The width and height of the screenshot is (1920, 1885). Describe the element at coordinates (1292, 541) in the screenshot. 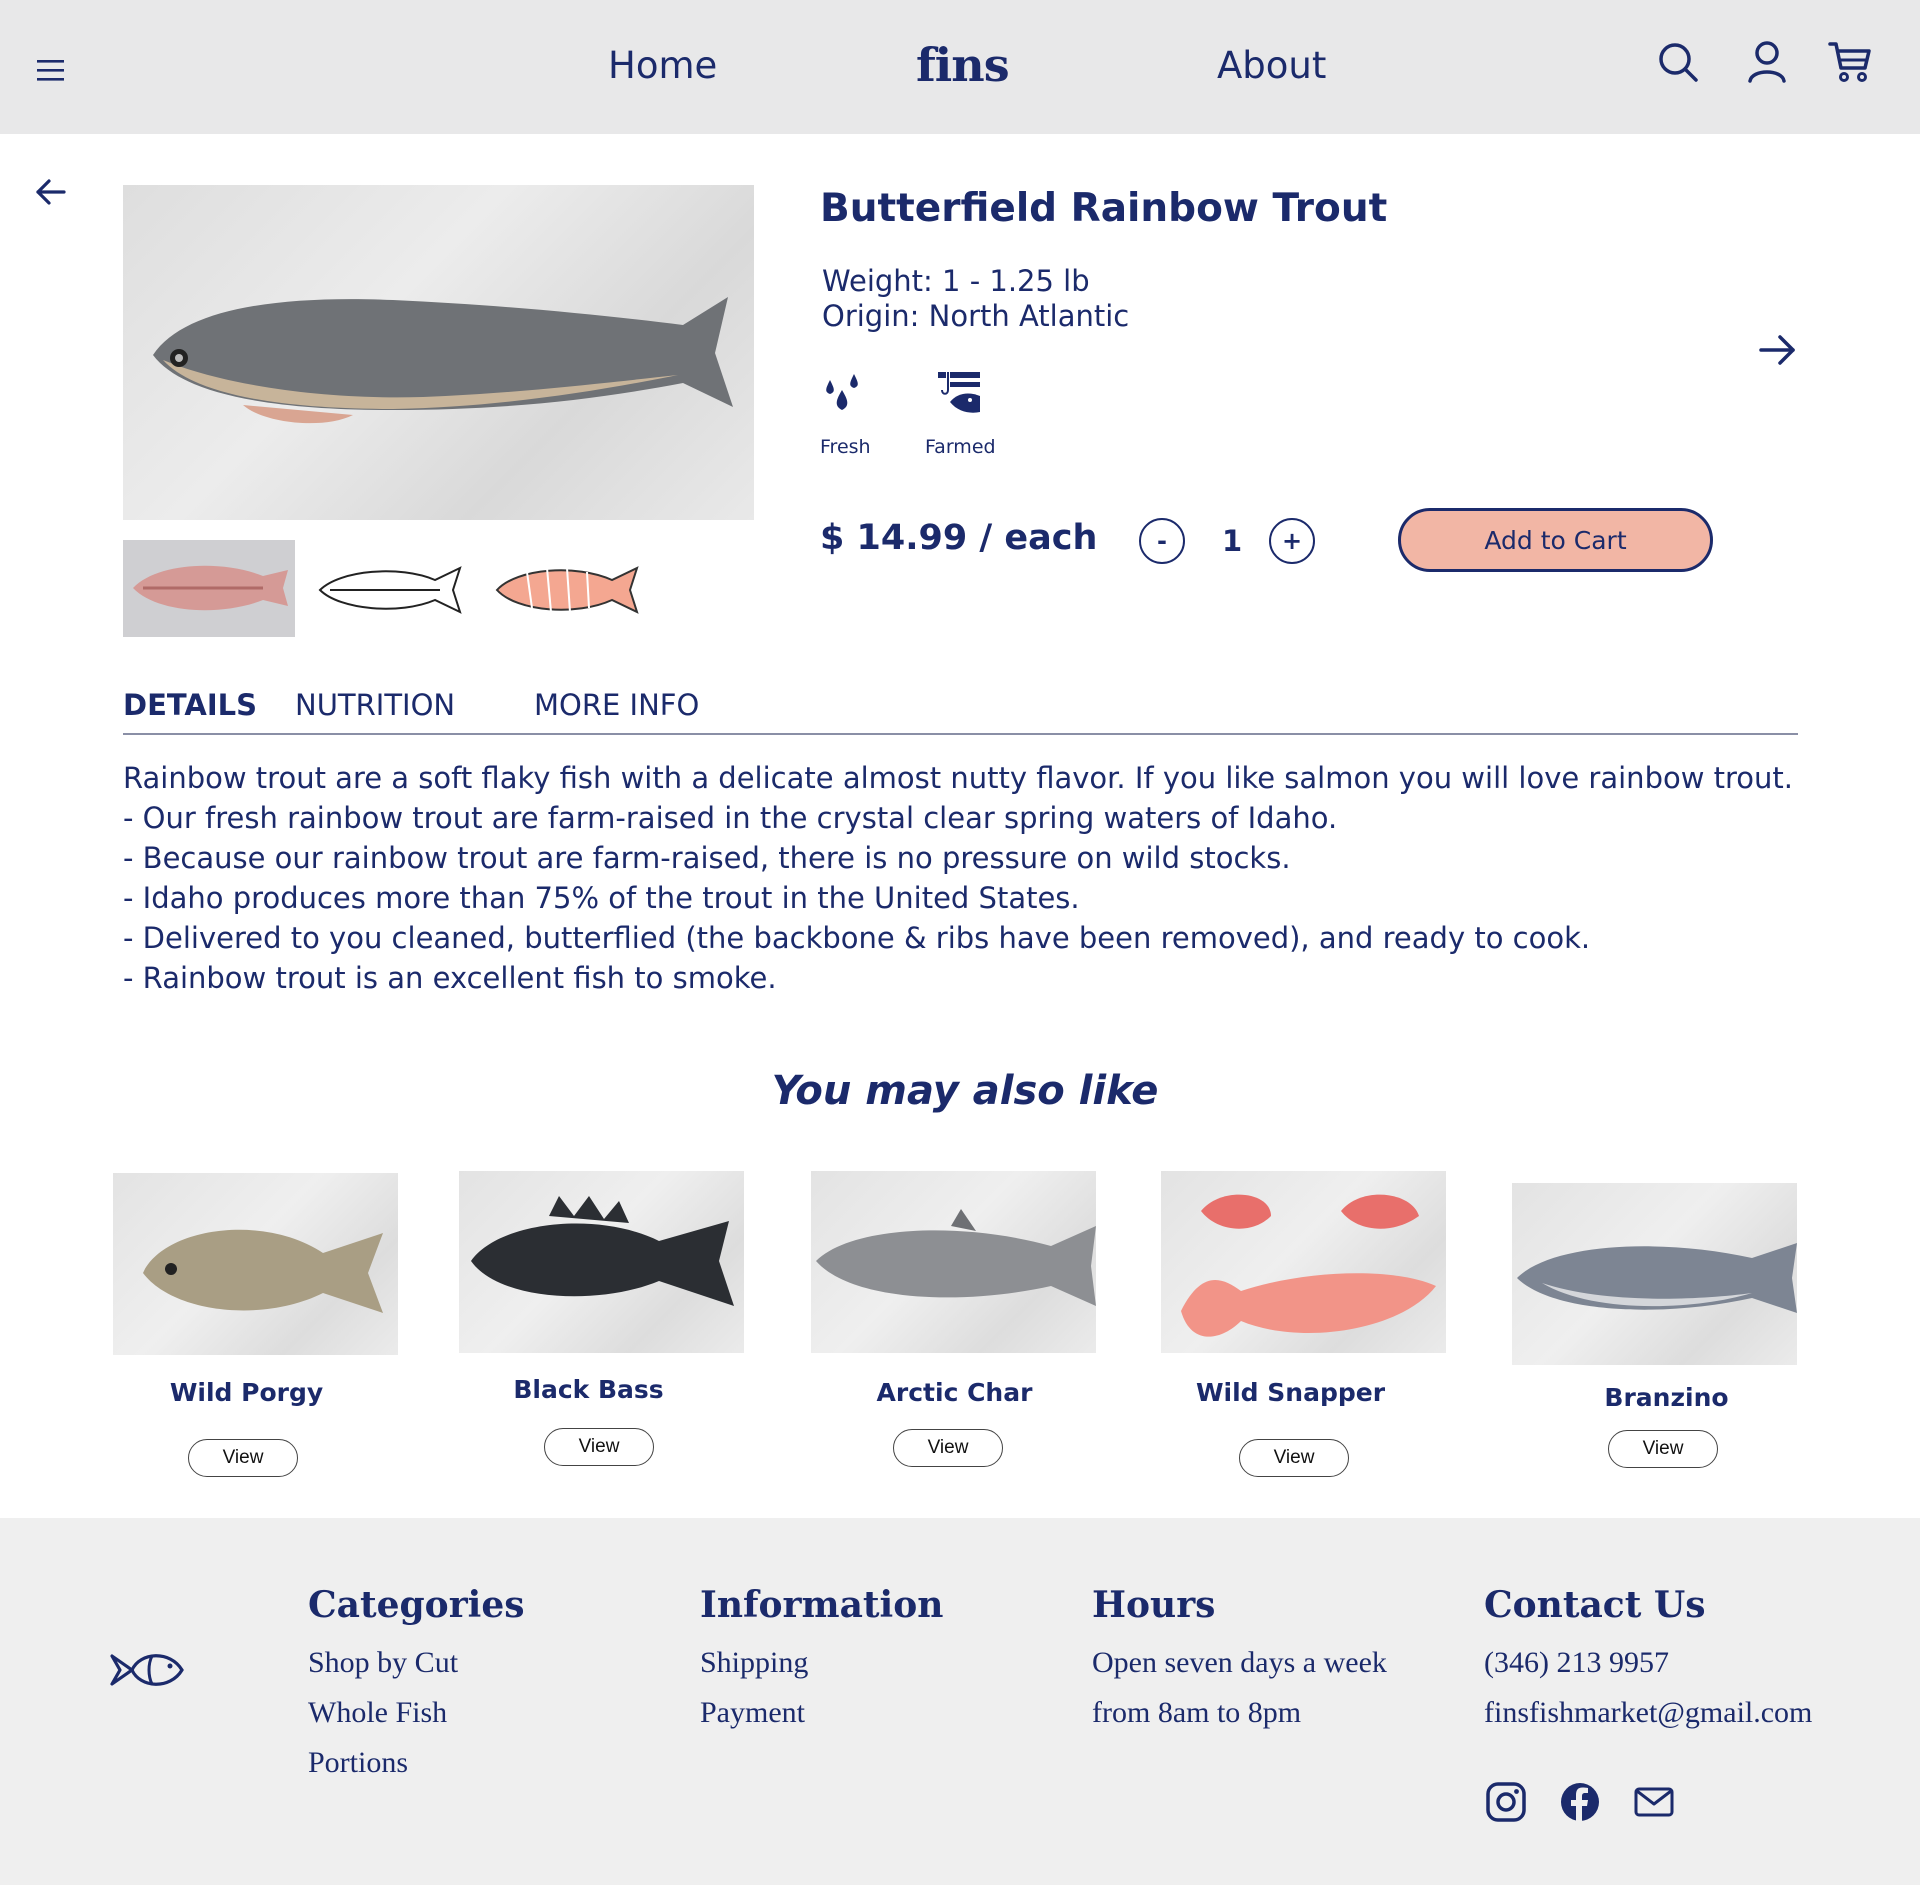

I see `quantity-increase-button: +` at that location.